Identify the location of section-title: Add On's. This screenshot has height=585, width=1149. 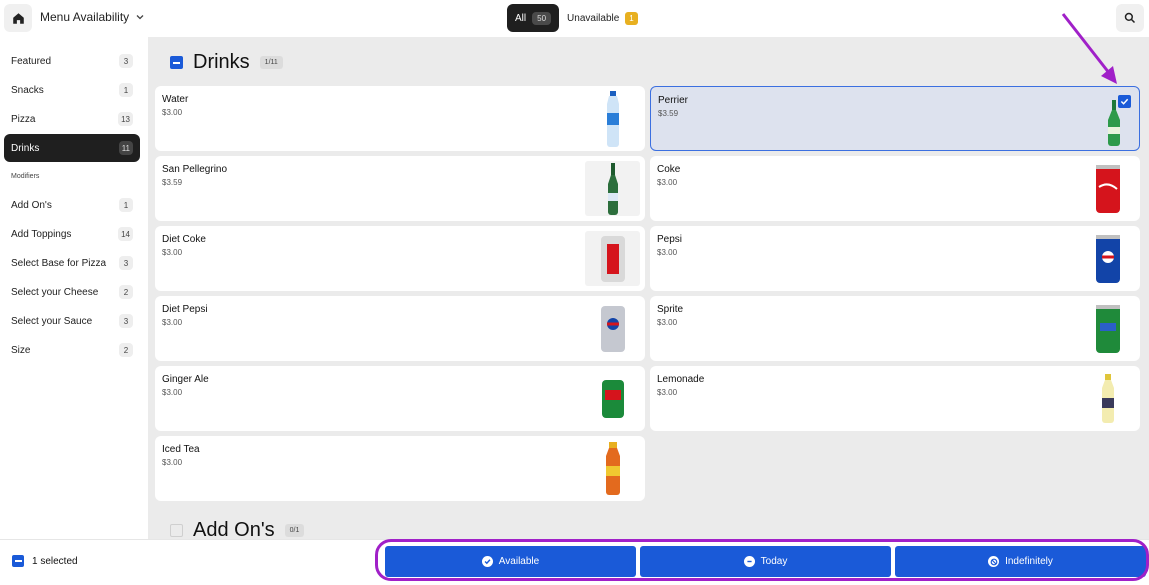
(234, 529).